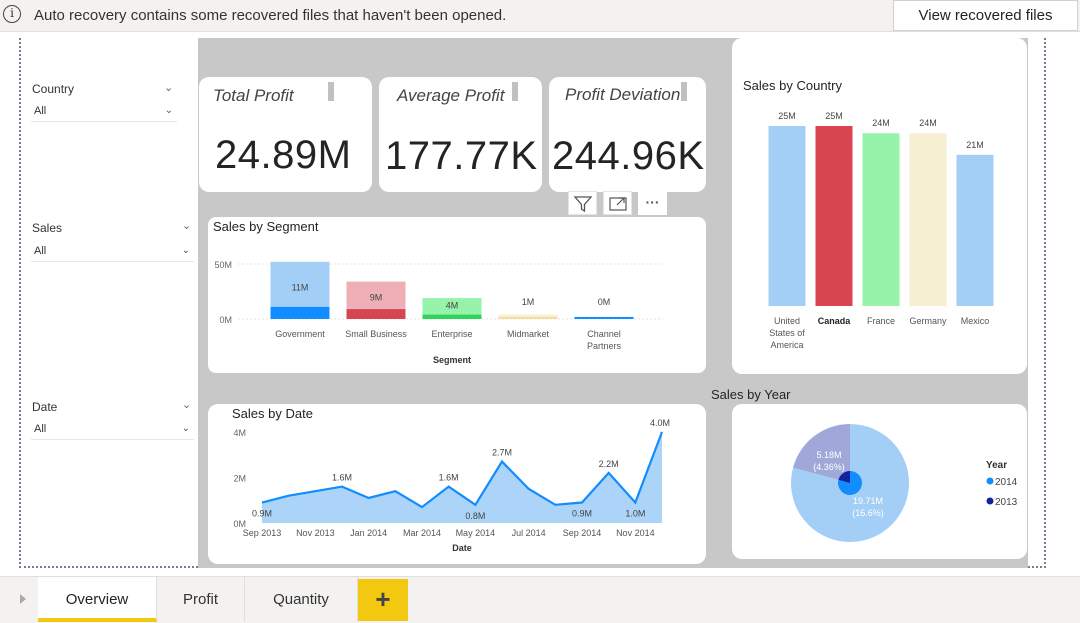  What do you see at coordinates (582, 203) in the screenshot?
I see `filter-icon` at bounding box center [582, 203].